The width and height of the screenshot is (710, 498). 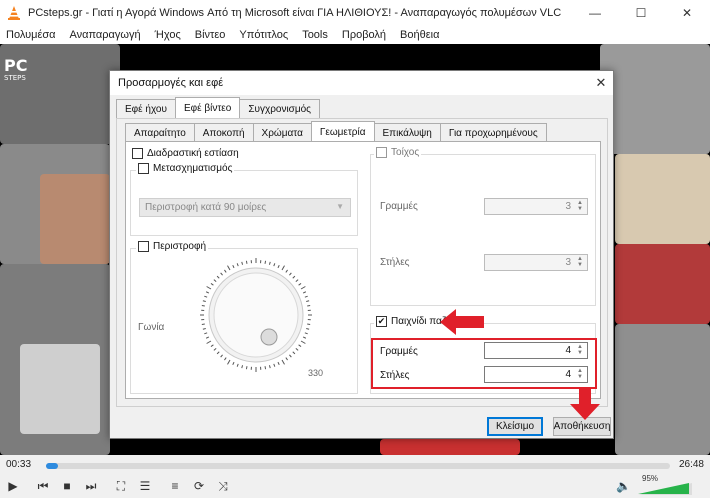 I want to click on wall-cols-spinbox: 3 ▲ ▼, so click(x=536, y=262).